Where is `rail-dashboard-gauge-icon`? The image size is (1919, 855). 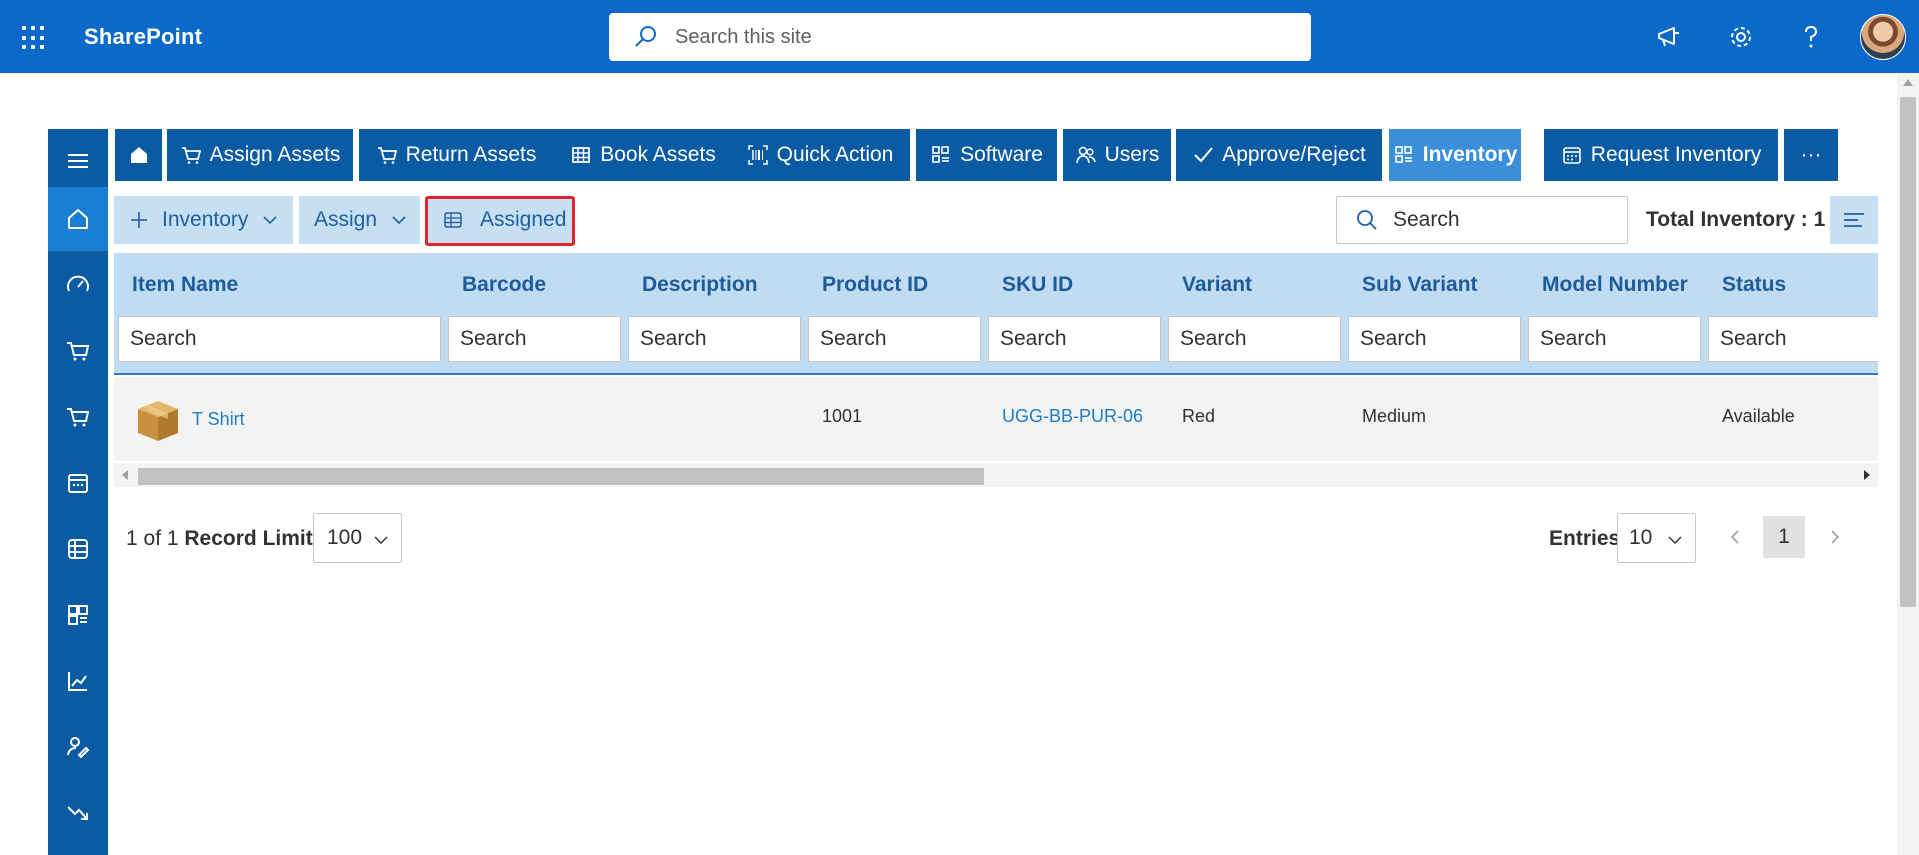 rail-dashboard-gauge-icon is located at coordinates (78, 285).